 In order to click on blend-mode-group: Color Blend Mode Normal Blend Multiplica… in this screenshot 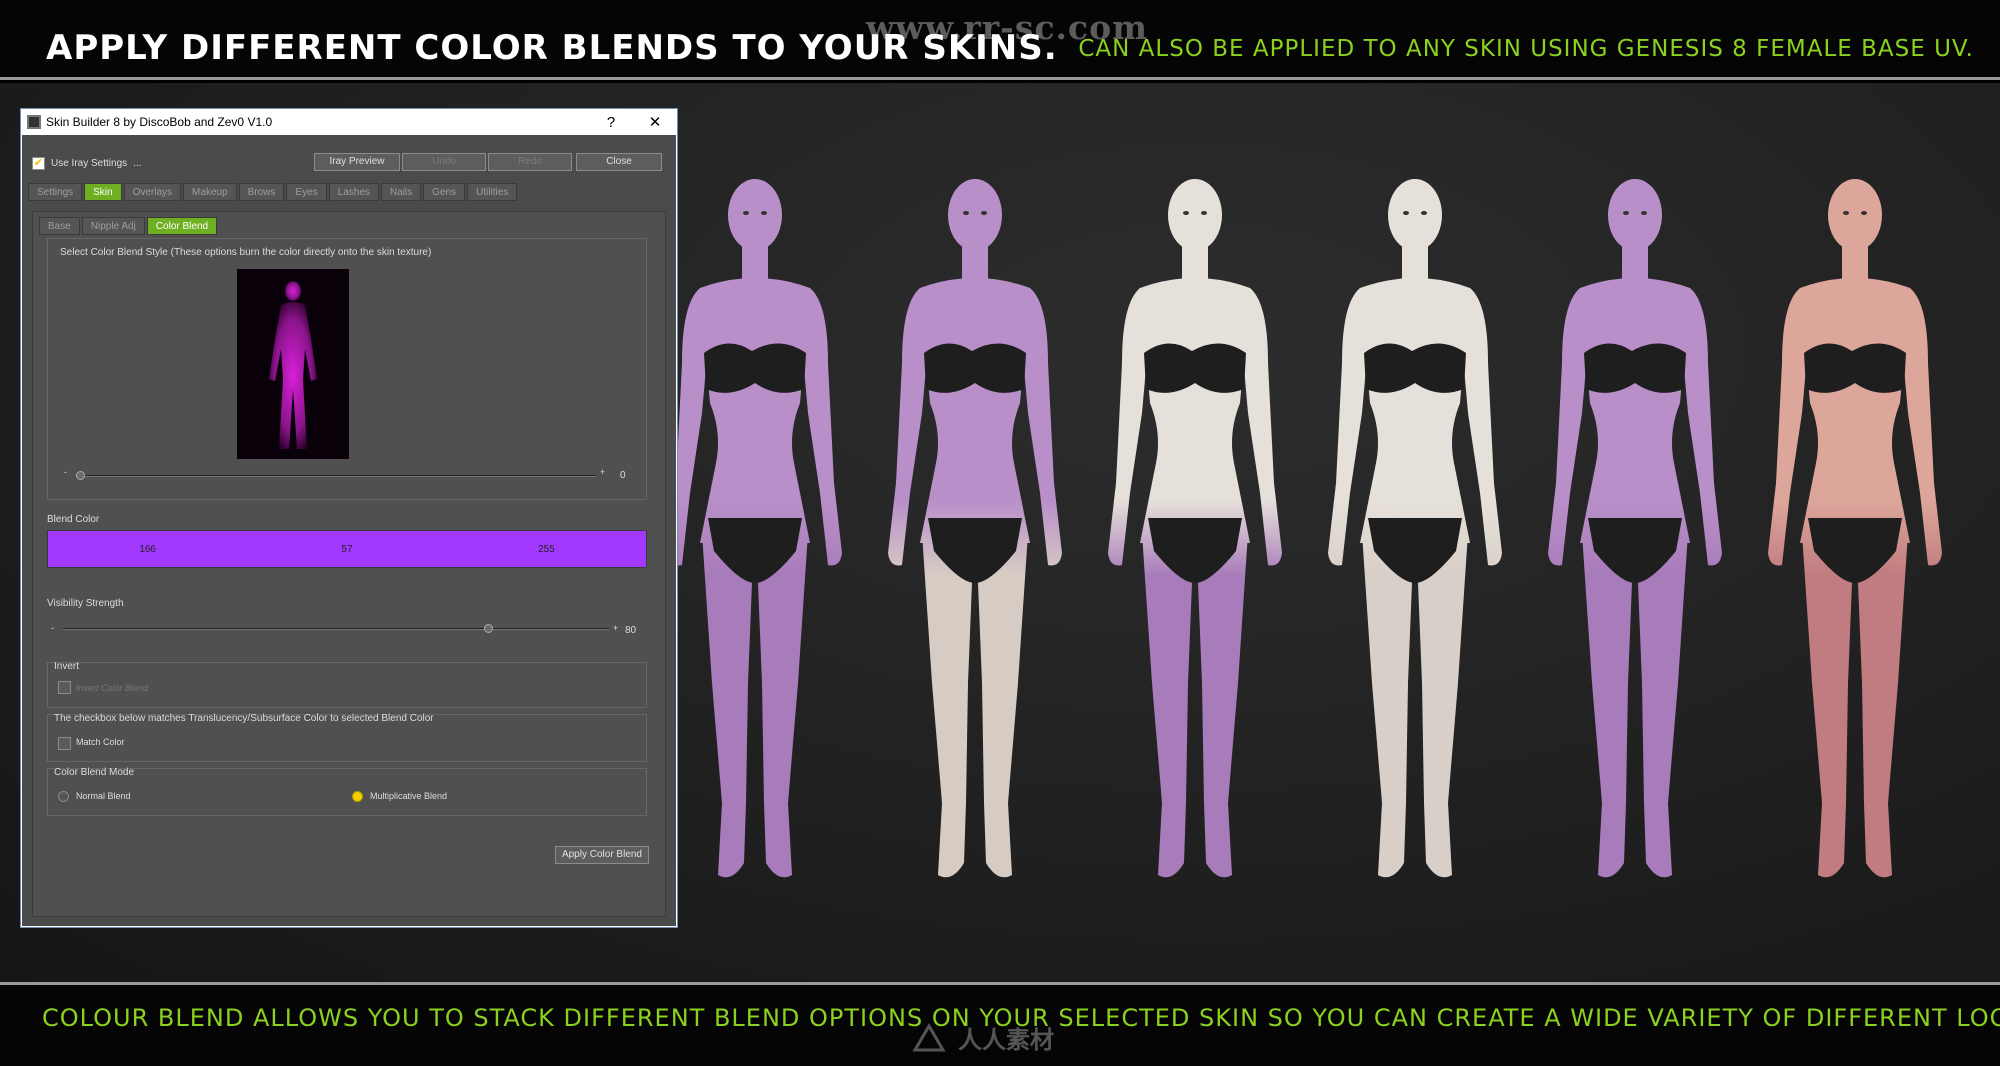, I will do `click(347, 791)`.